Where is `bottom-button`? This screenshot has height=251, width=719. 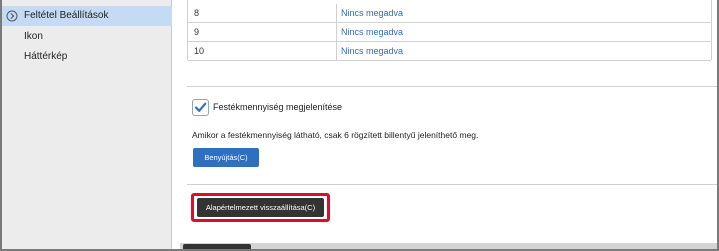
bottom-button is located at coordinates (217, 246).